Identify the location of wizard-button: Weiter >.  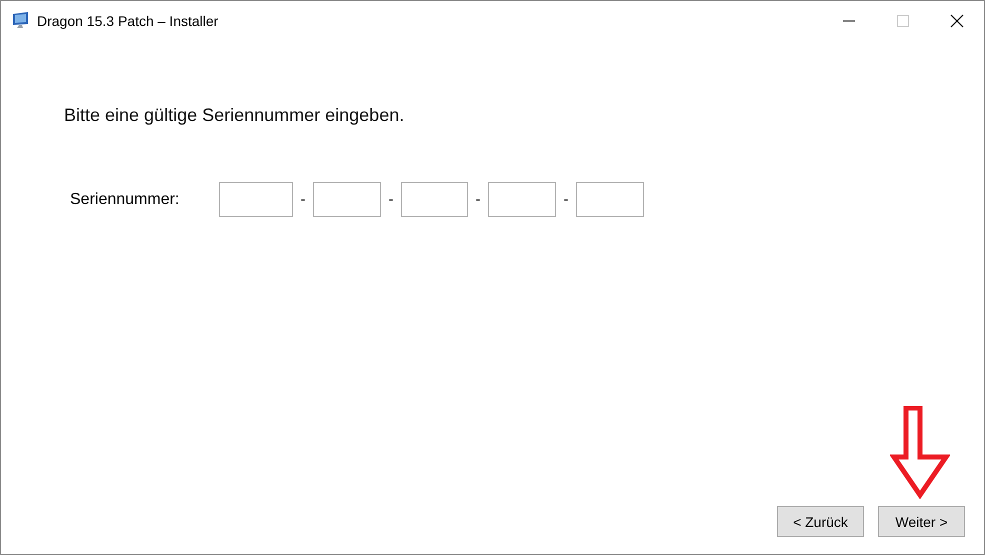
(921, 521).